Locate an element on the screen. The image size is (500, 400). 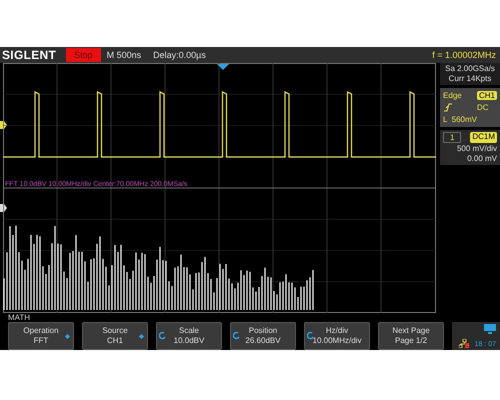
softkey-button: Scale 10.0dBV is located at coordinates (189, 336).